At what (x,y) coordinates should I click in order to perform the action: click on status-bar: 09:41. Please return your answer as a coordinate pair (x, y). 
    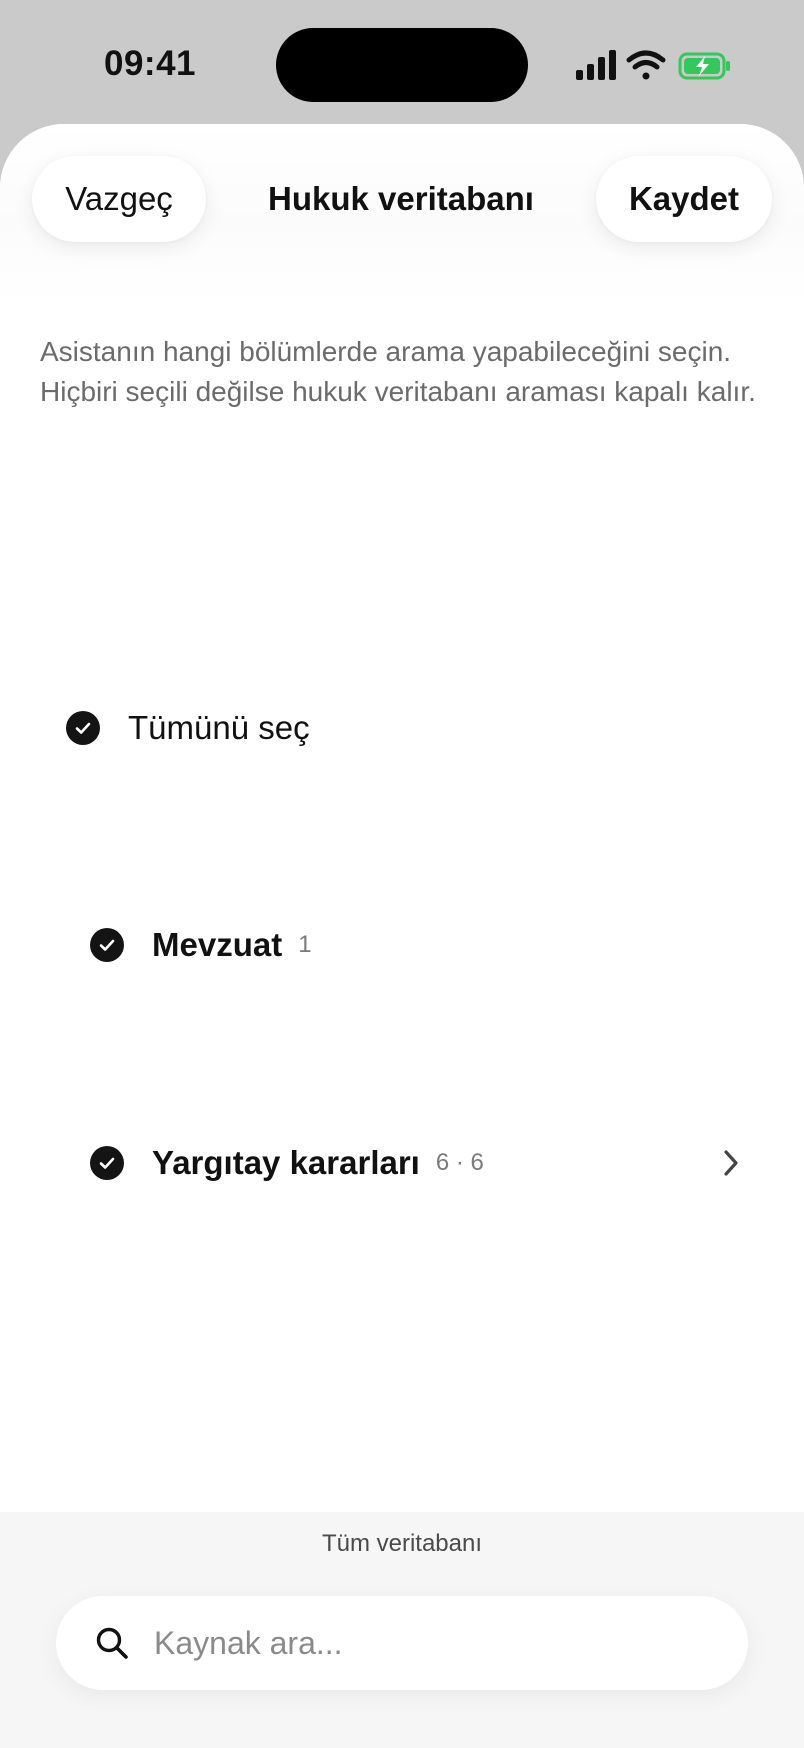
    Looking at the image, I should click on (402, 62).